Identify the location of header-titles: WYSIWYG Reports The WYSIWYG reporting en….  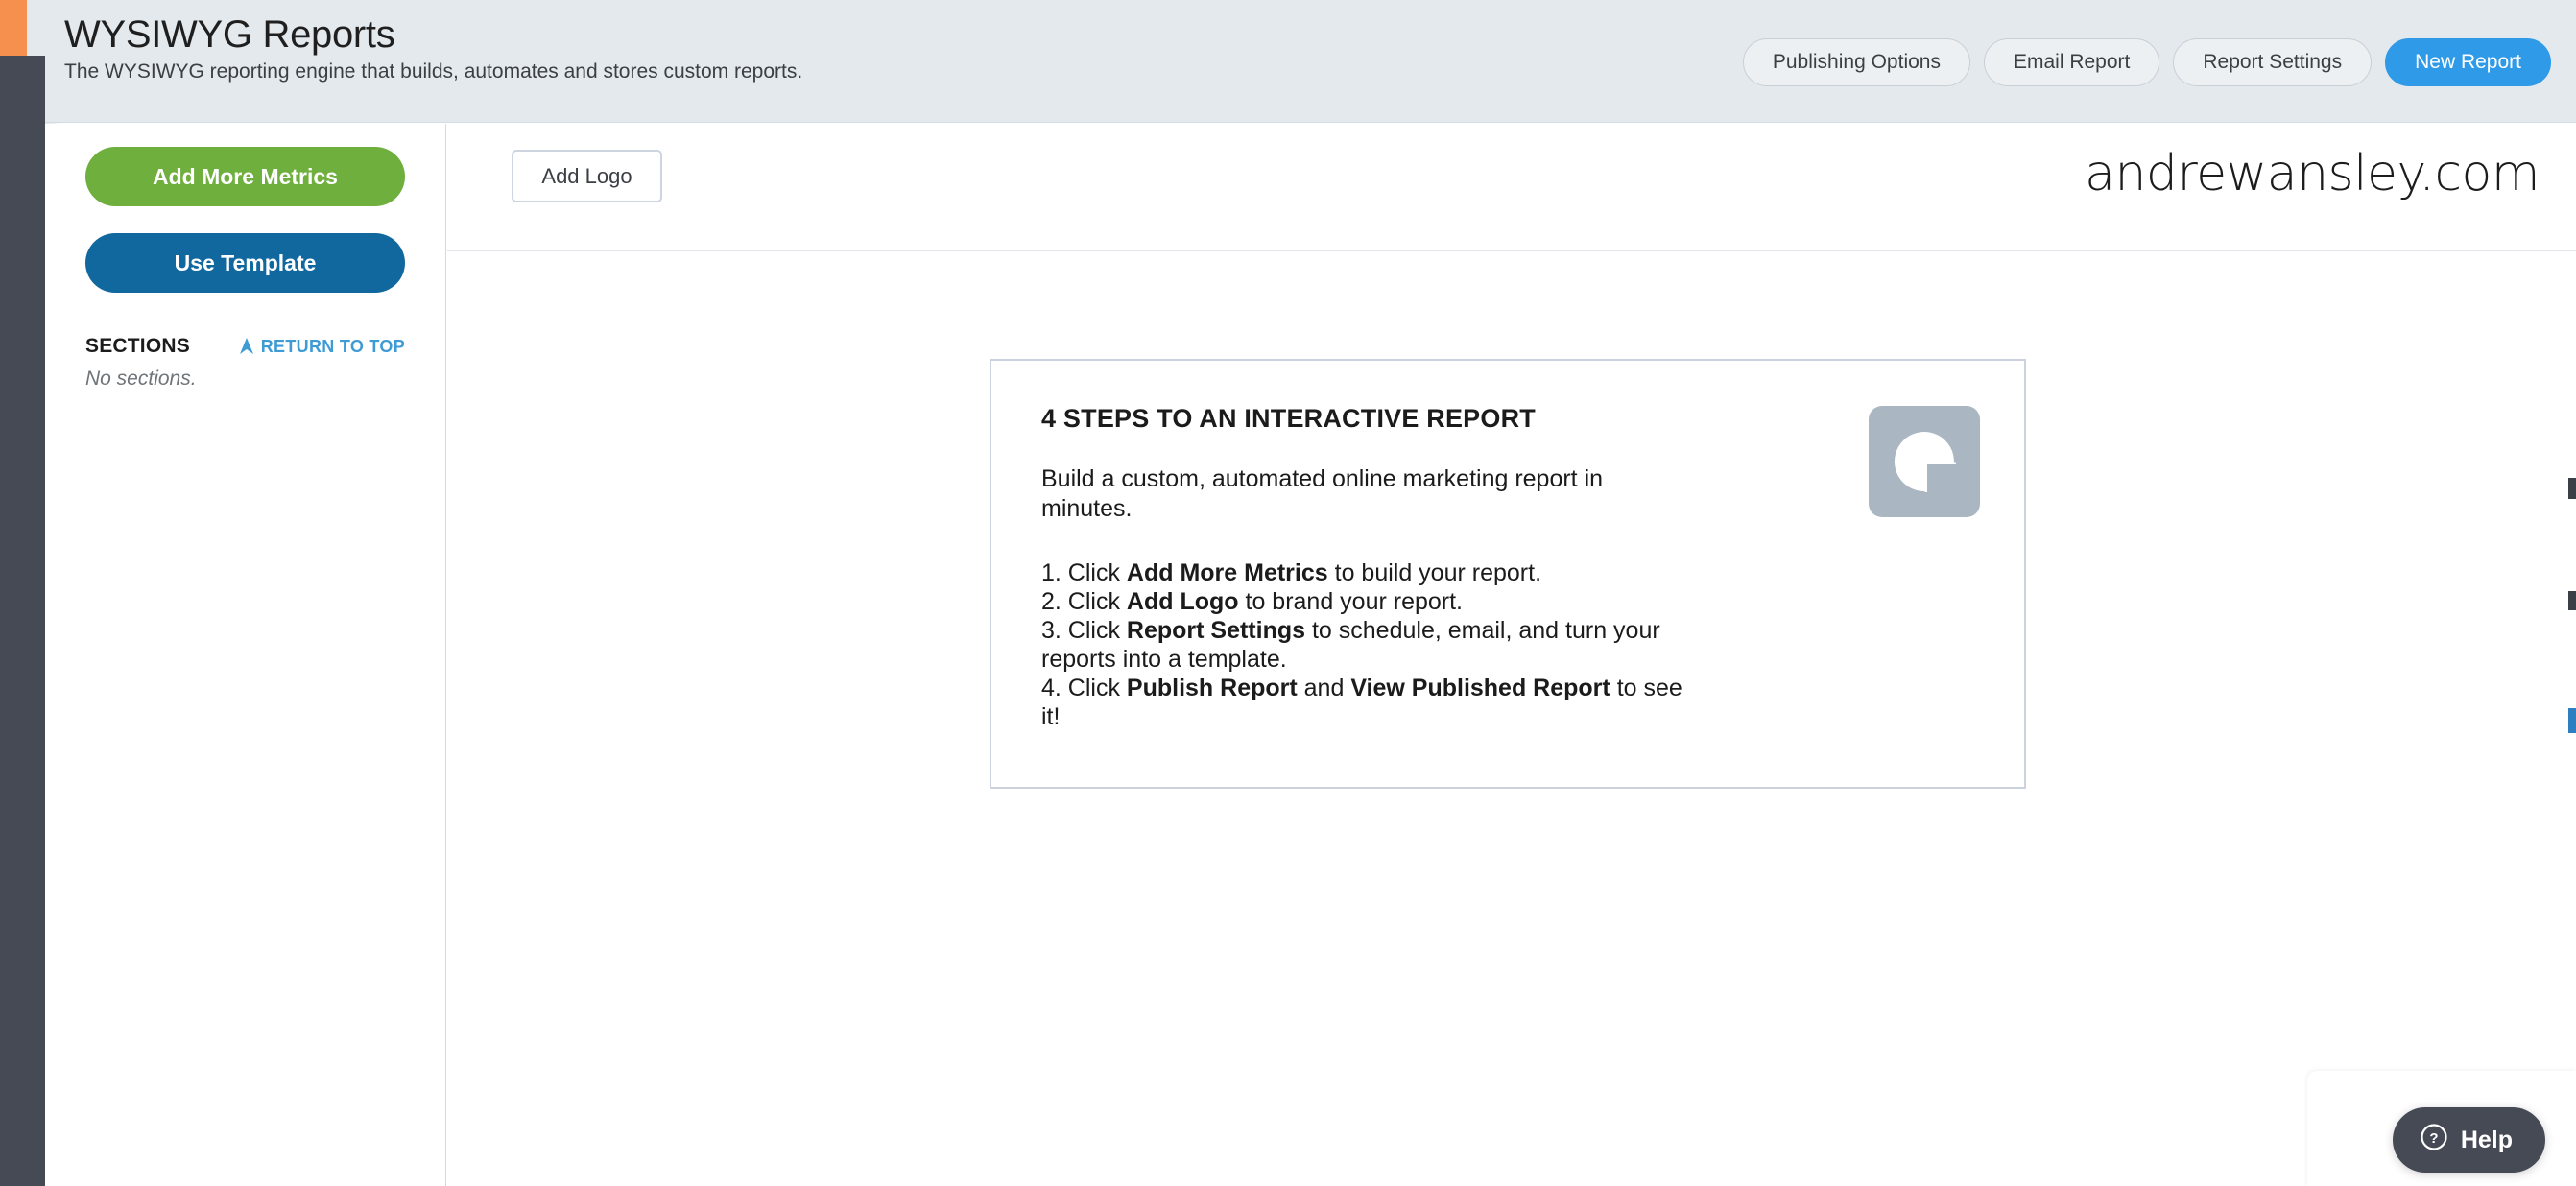
(433, 48).